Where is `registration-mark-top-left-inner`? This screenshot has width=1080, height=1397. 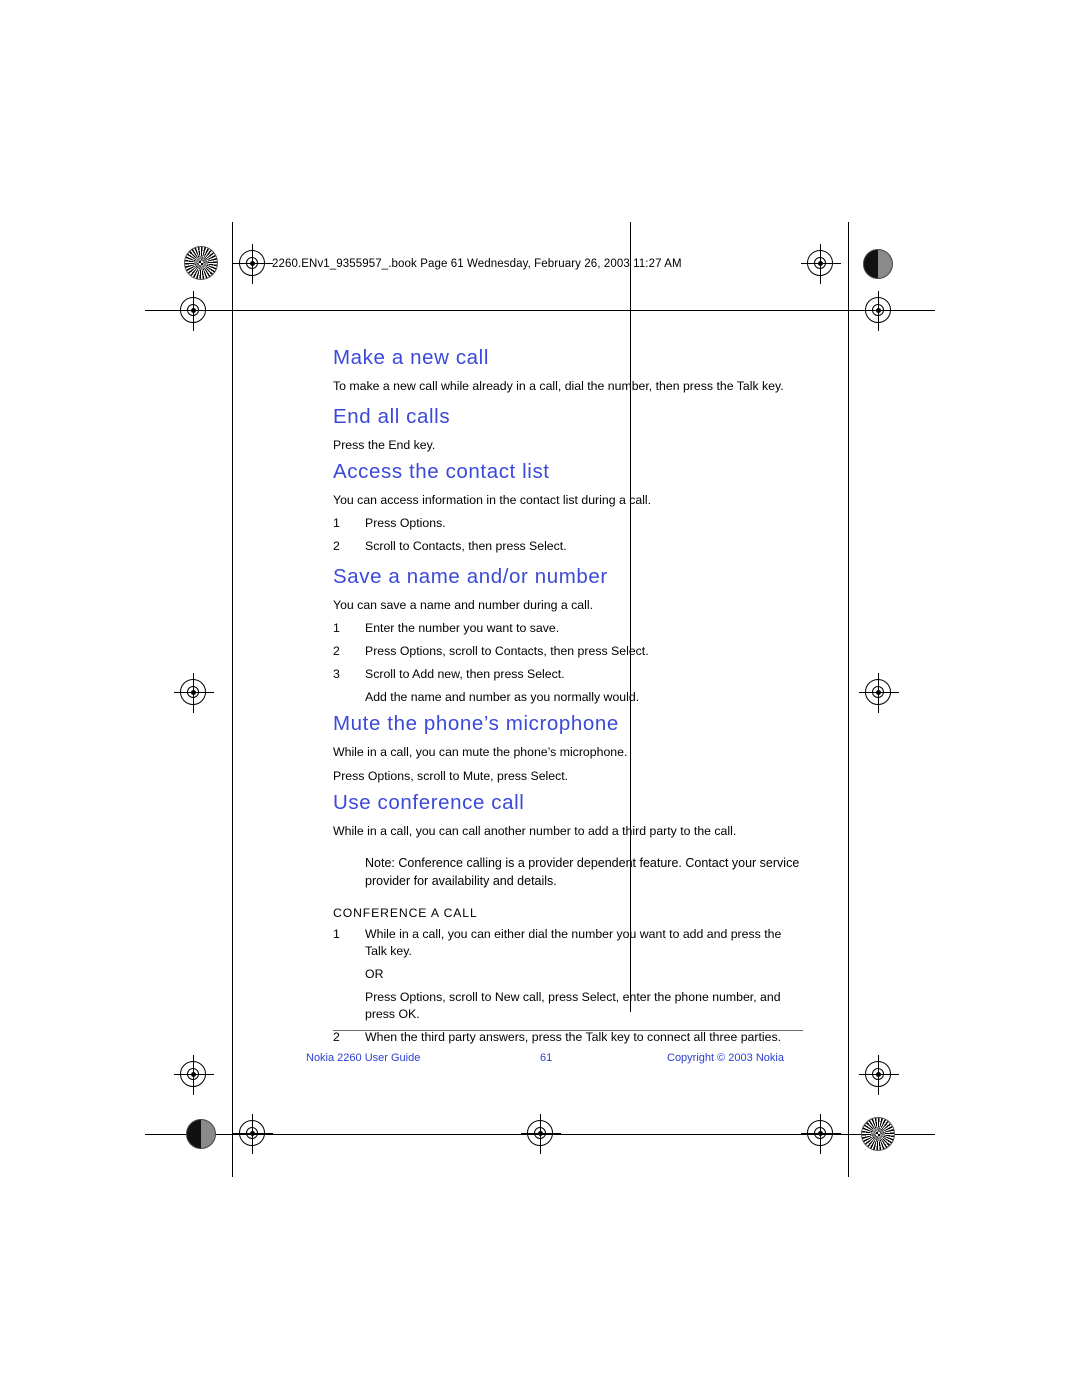
registration-mark-top-left-inner is located at coordinates (253, 264).